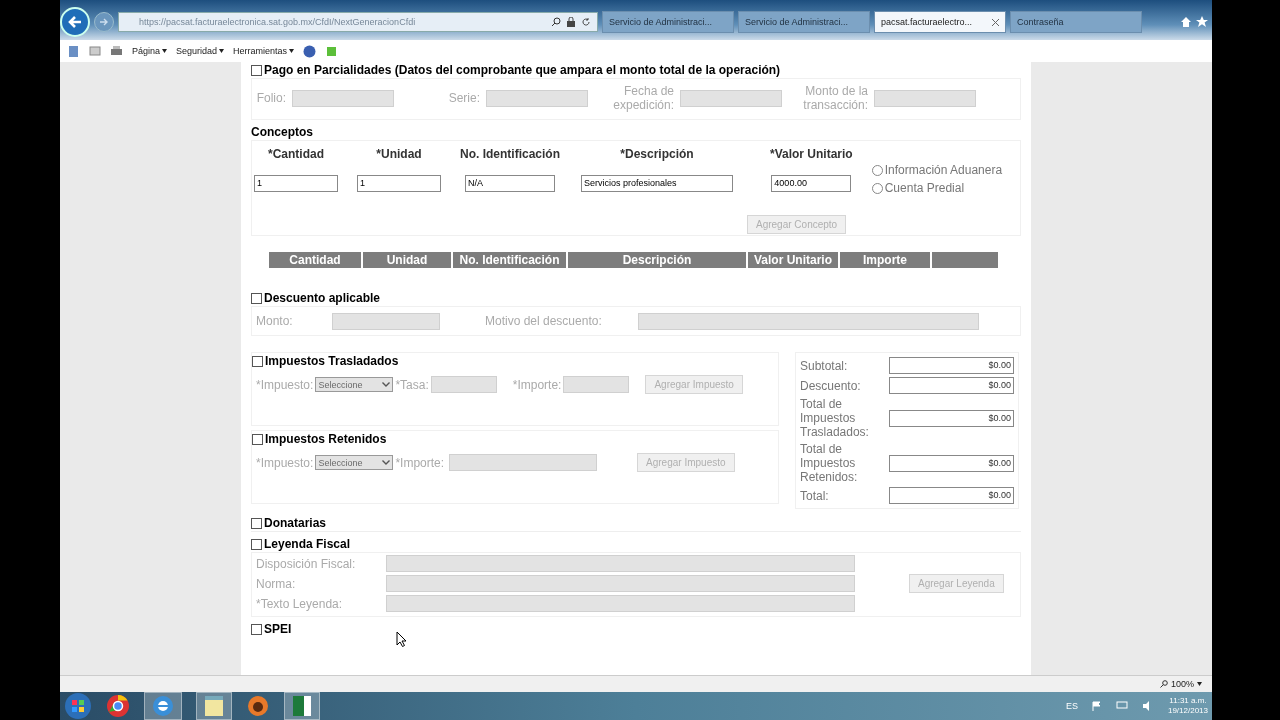 Image resolution: width=1280 pixels, height=720 pixels. I want to click on column-label: *Cantidad, so click(296, 154).